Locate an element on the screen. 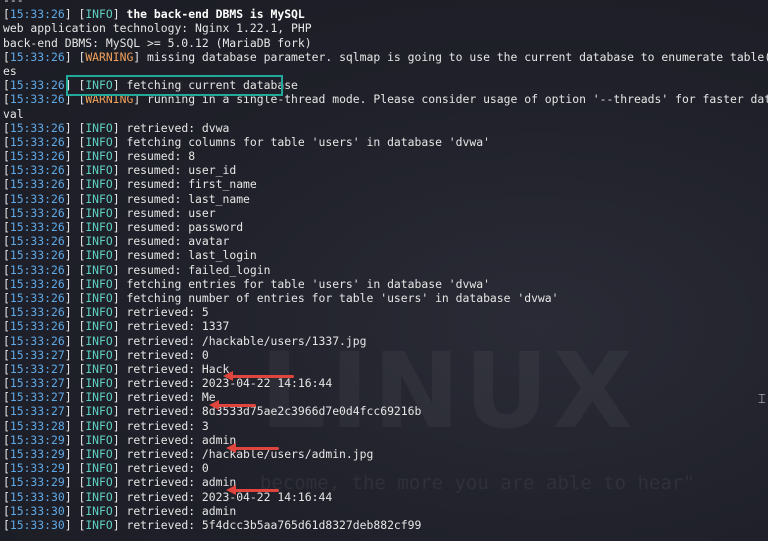 The height and width of the screenshot is (541, 768). terminal-line: es is located at coordinates (385, 71).